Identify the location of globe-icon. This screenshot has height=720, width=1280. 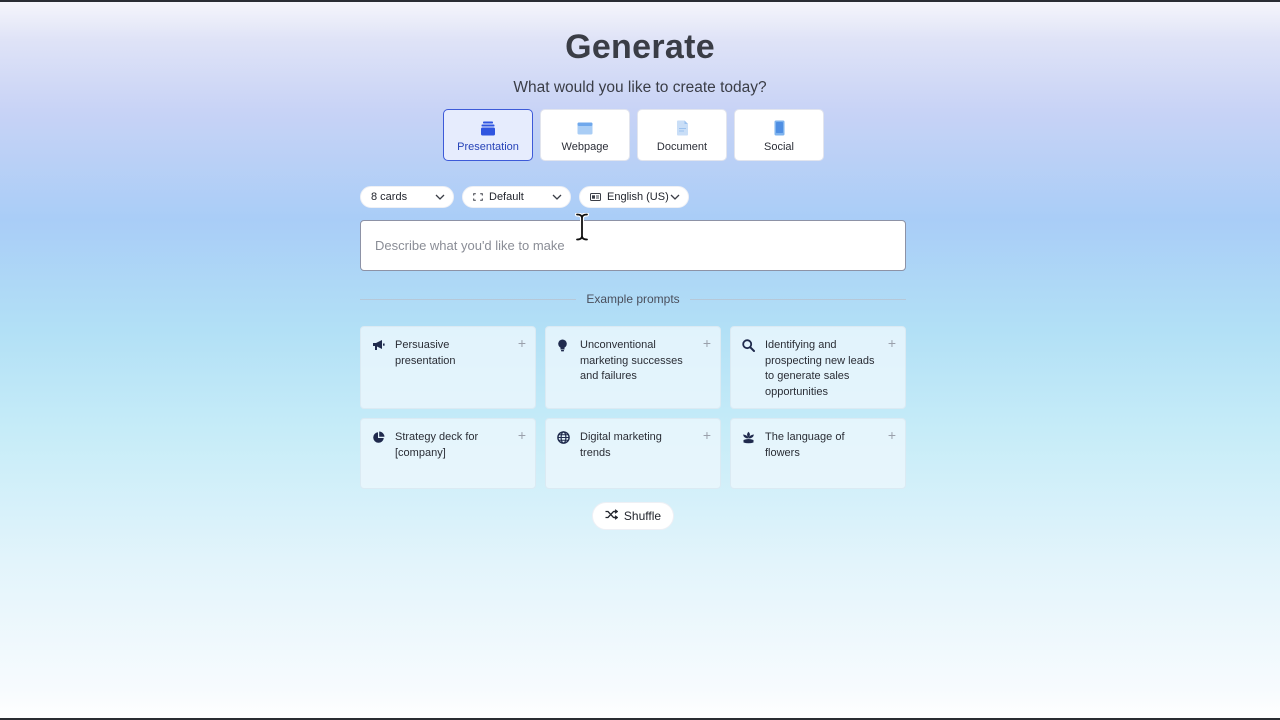
(563, 440).